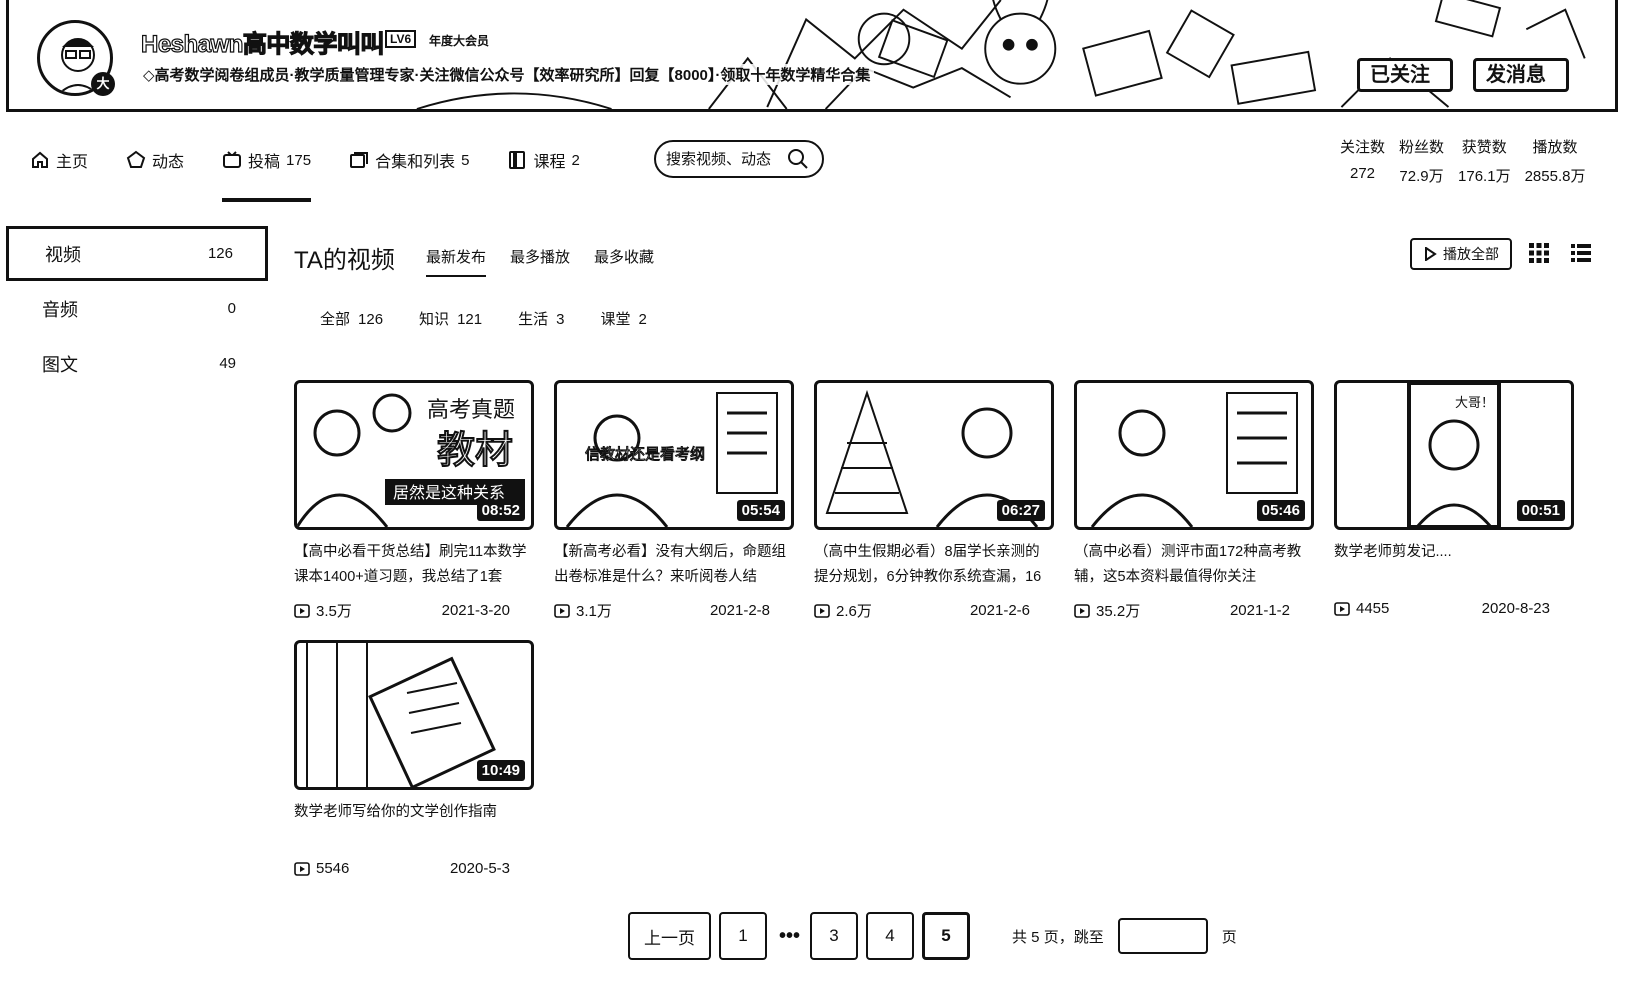 Image resolution: width=1637 pixels, height=1004 pixels. Describe the element at coordinates (168, 162) in the screenshot. I see `tab-dynamic-label: 动态` at that location.